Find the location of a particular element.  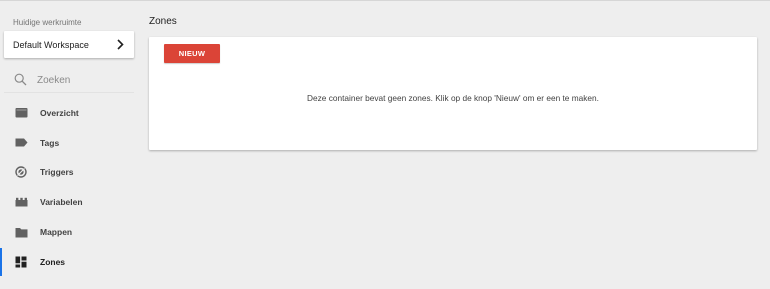

workspace-name: Default Workspace is located at coordinates (51, 44).